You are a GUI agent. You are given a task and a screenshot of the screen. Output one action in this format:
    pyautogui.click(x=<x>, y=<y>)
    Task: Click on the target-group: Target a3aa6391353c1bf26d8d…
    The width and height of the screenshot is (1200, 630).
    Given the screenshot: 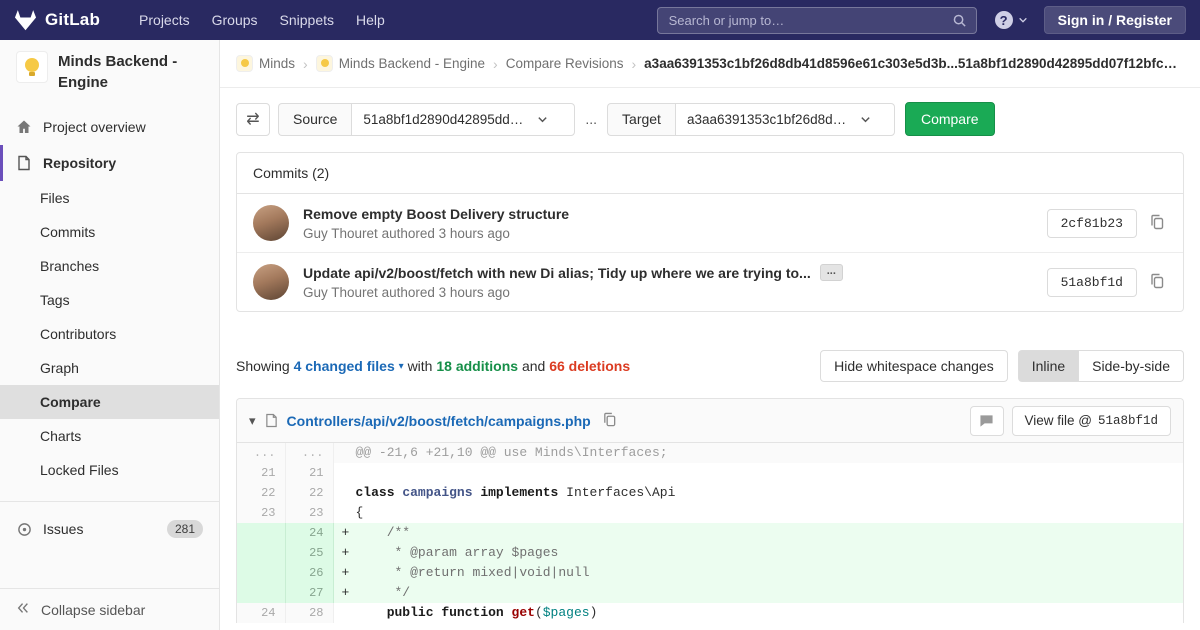 What is the action you would take?
    pyautogui.click(x=751, y=119)
    